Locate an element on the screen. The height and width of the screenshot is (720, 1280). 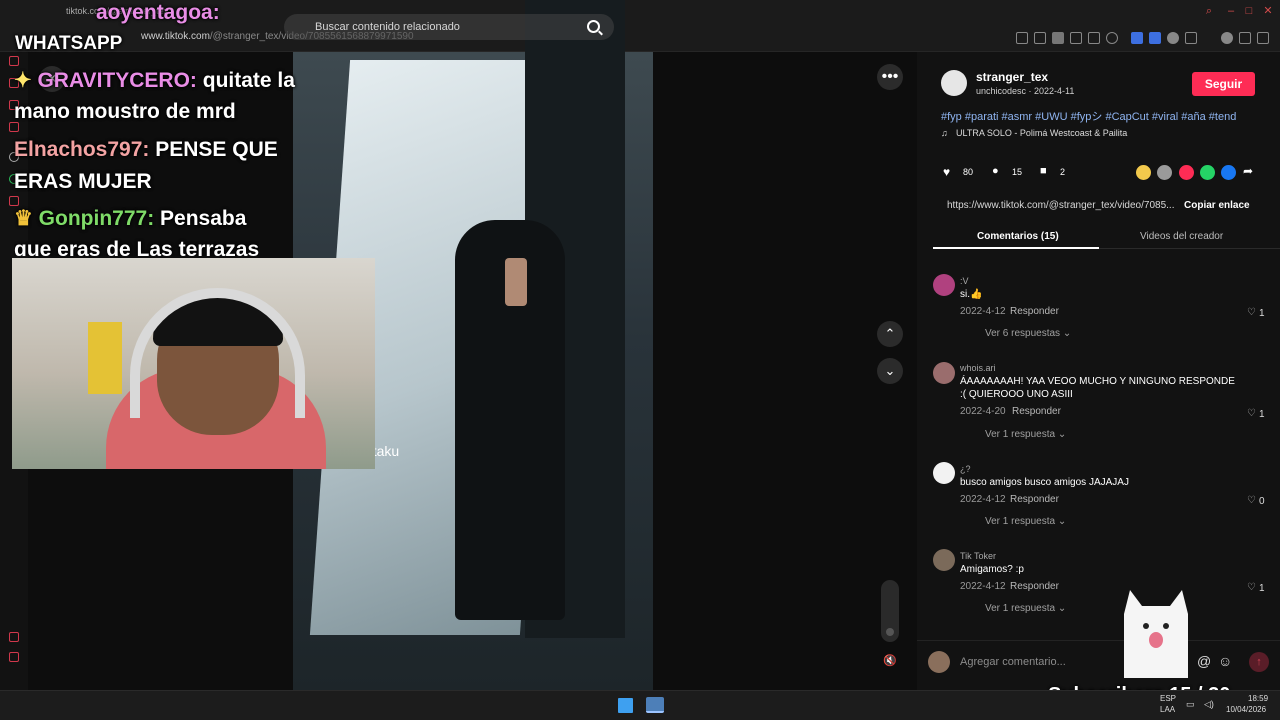
comment-text-continued: :( QUIEROOO UNO ASIII is located at coordinates (1016, 394).